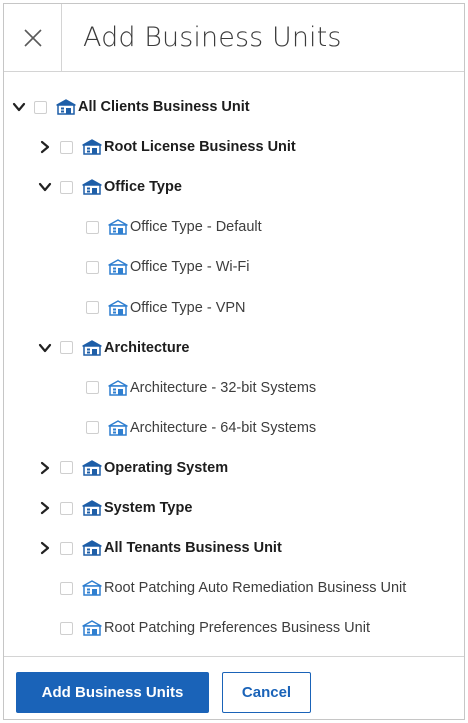 This screenshot has height=723, width=468. What do you see at coordinates (212, 37) in the screenshot?
I see `dialog-title: Add Business Units` at bounding box center [212, 37].